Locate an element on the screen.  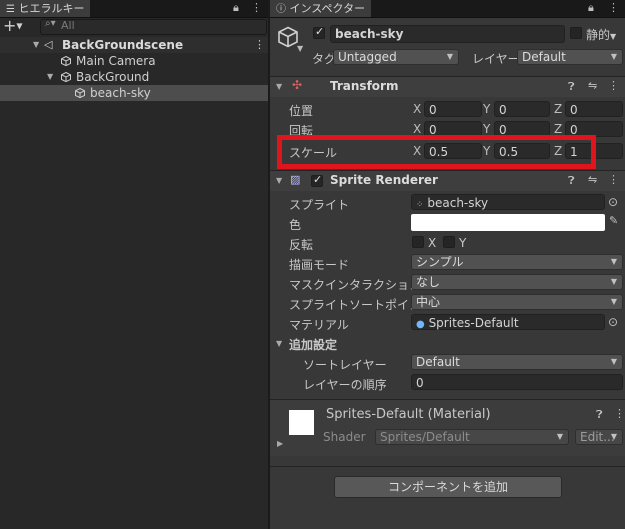
material-name: Sprites-Default (Material) is located at coordinates (408, 414).